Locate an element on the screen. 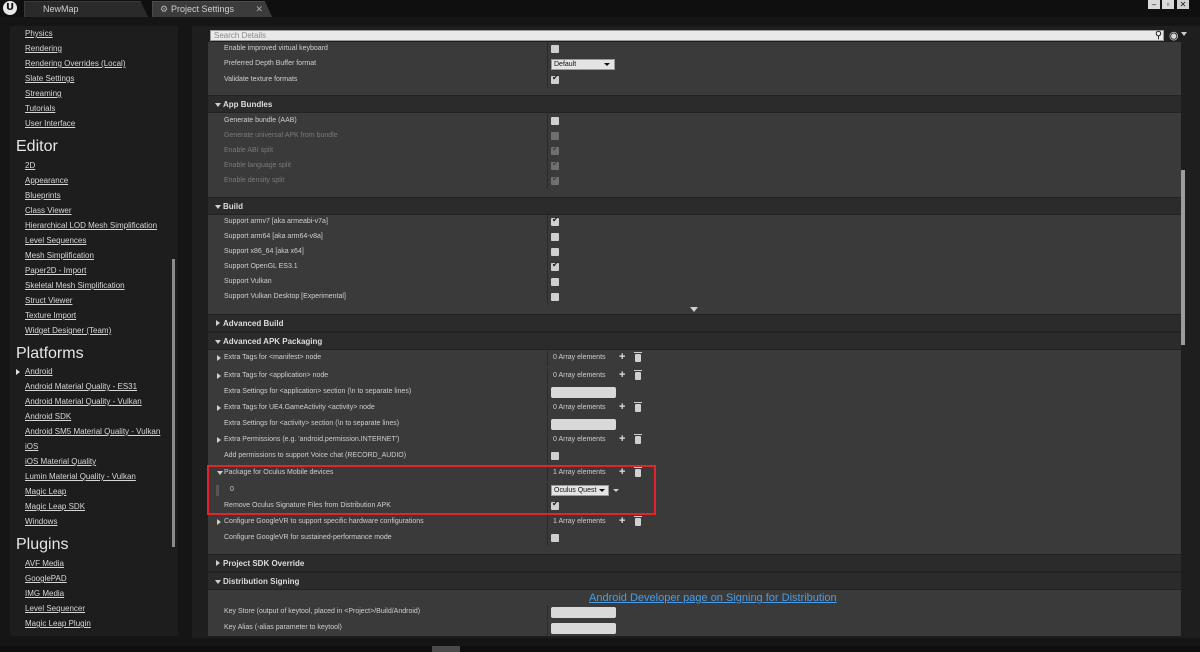 This screenshot has height=652, width=1200. nav-item-android-material-quality-es31: Android Material Quality - ES31 is located at coordinates (81, 386).